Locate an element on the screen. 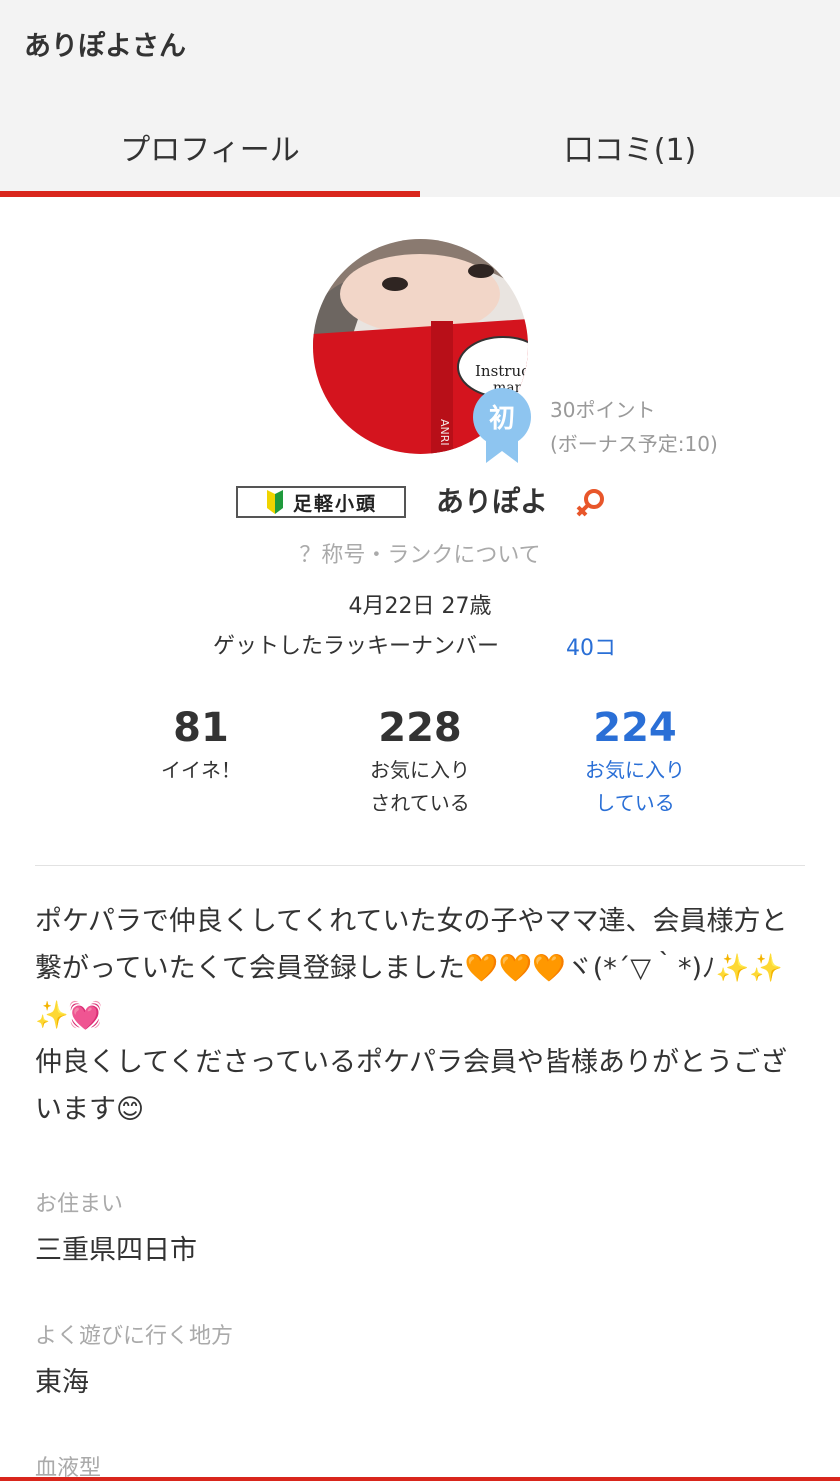  stat-likes: 81 イイネ！ is located at coordinates (201, 744).